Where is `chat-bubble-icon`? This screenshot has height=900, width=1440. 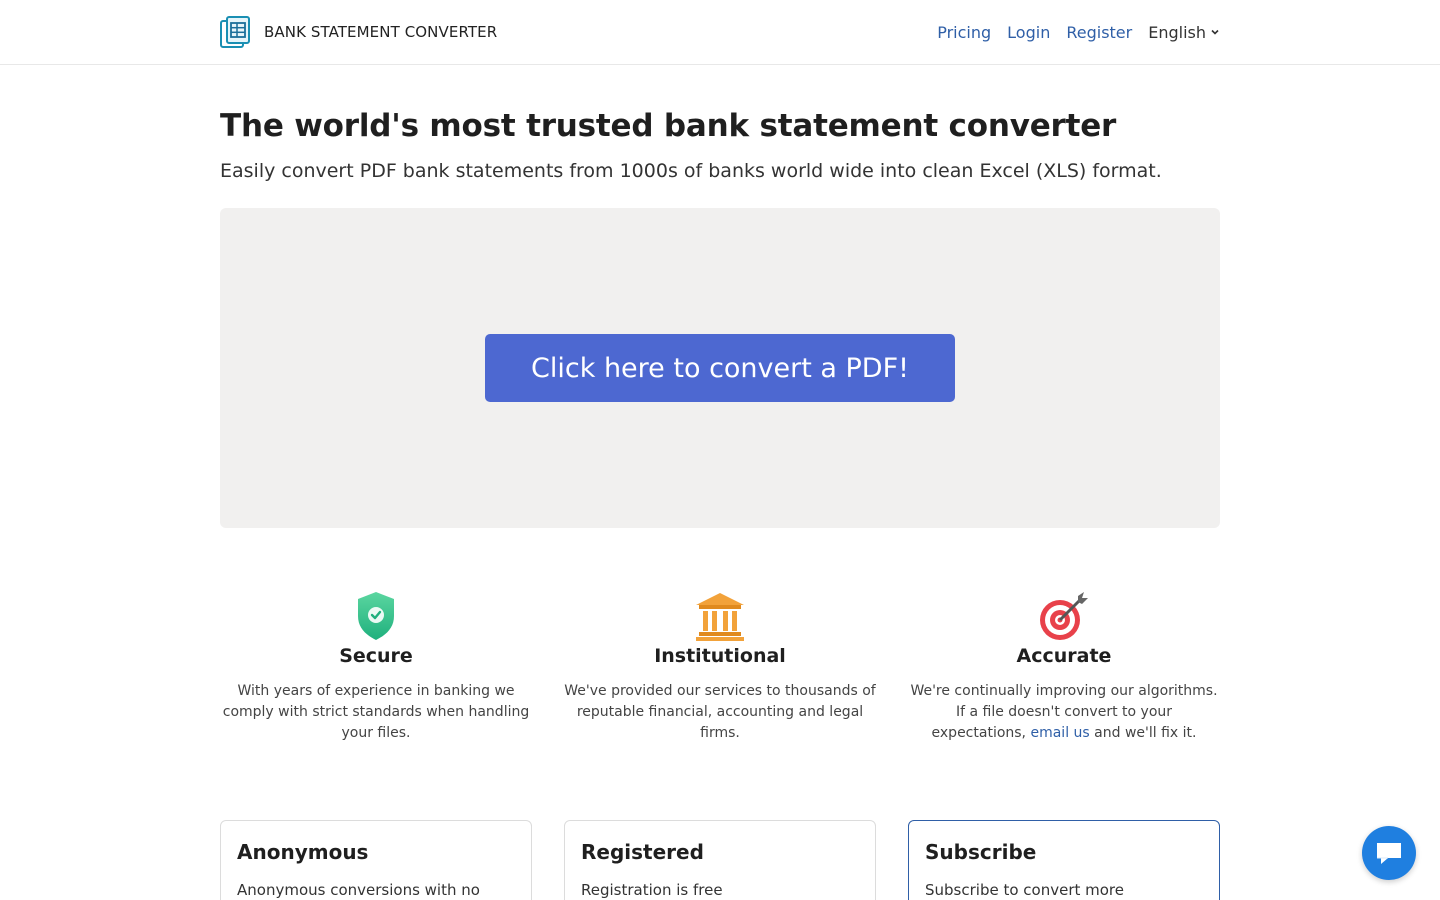
chat-bubble-icon is located at coordinates (1389, 853).